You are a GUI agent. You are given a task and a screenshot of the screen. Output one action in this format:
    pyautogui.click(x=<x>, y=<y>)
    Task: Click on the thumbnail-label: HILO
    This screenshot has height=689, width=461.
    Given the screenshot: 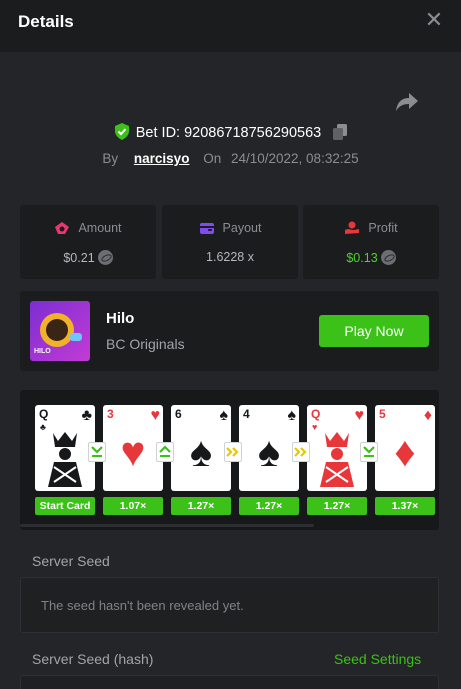 What is the action you would take?
    pyautogui.click(x=42, y=351)
    